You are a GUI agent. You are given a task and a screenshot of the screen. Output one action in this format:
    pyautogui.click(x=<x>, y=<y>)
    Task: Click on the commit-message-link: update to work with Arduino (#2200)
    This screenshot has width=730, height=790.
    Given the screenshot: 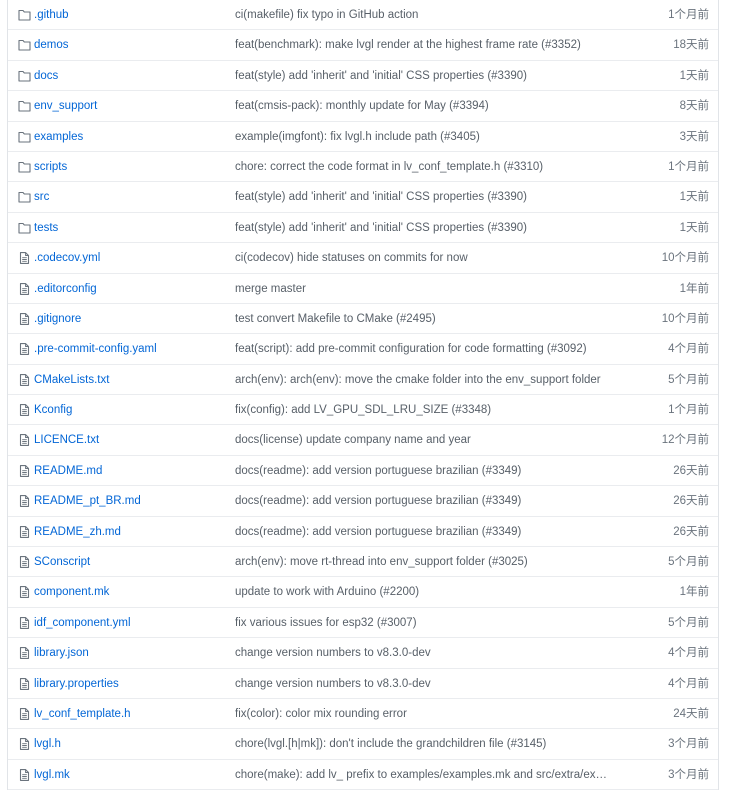 What is the action you would take?
    pyautogui.click(x=422, y=592)
    